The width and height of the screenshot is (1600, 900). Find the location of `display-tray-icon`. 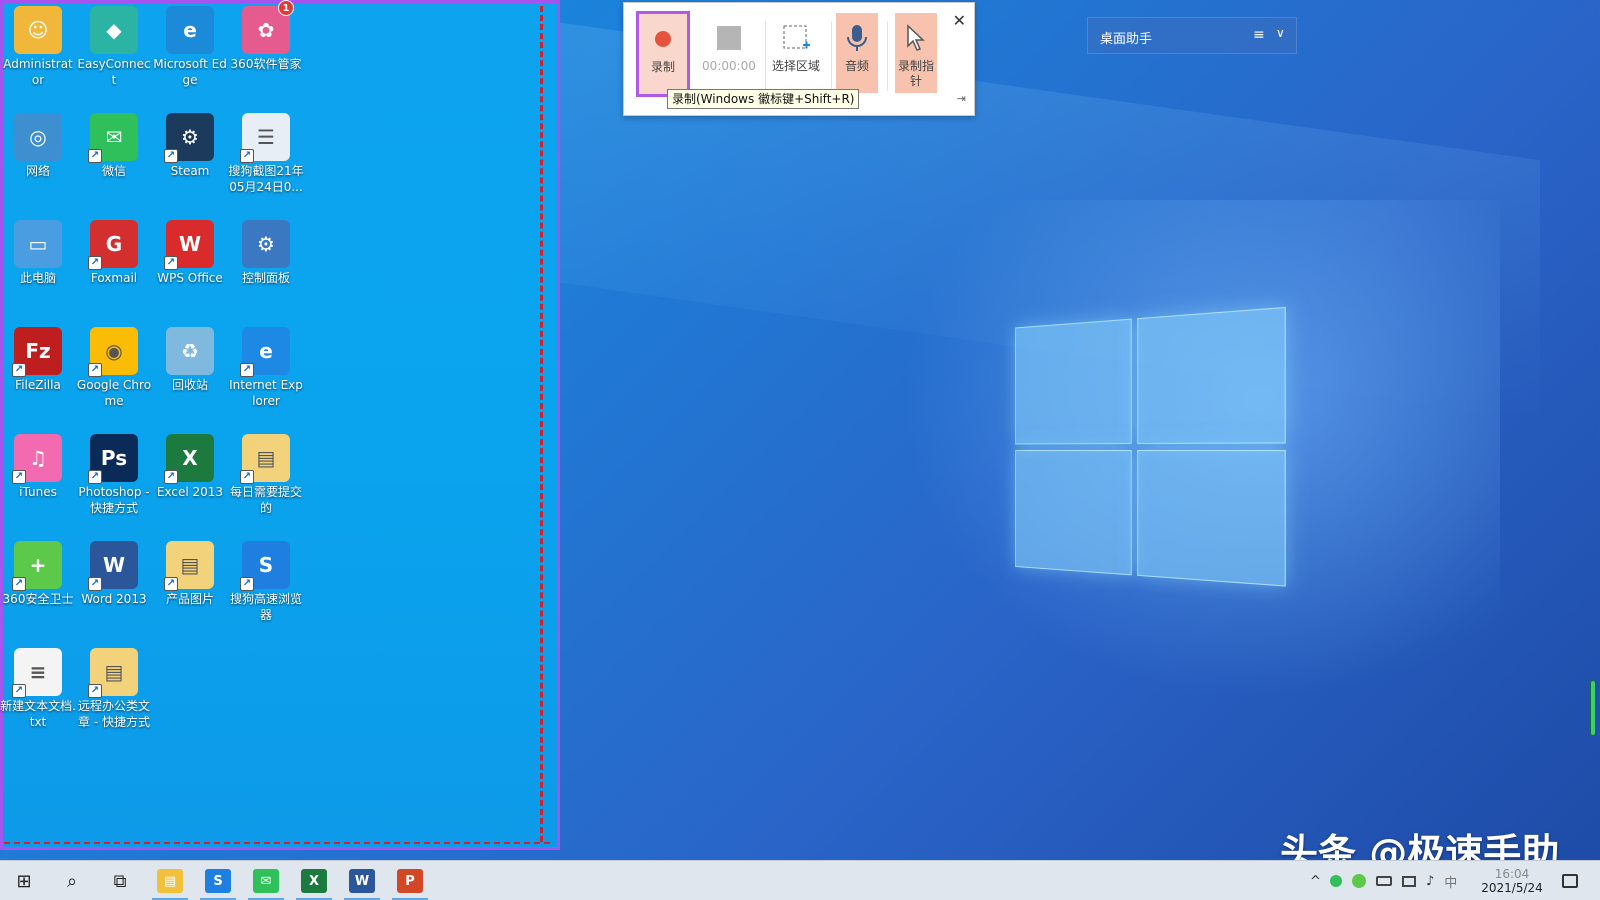

display-tray-icon is located at coordinates (1409, 881).